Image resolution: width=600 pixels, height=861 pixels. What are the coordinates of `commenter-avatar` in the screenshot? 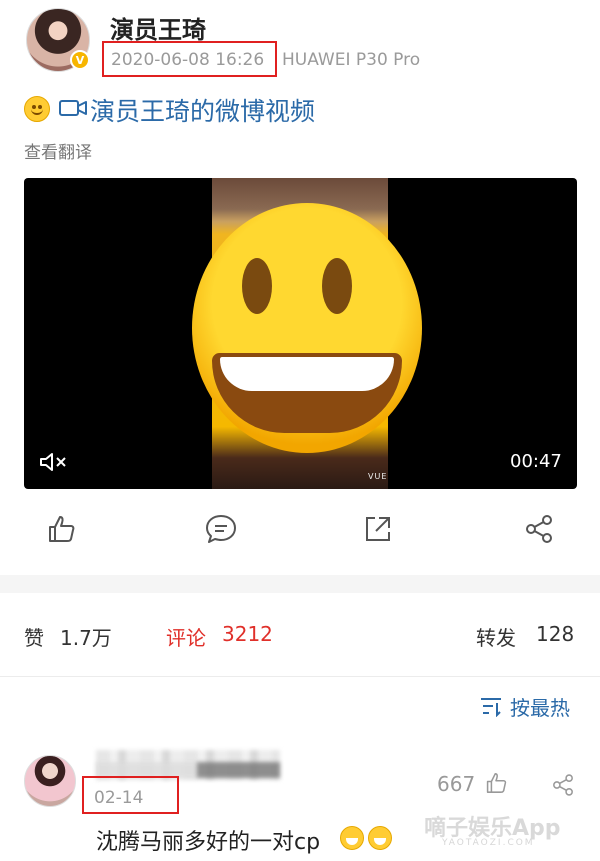 It's located at (50, 781).